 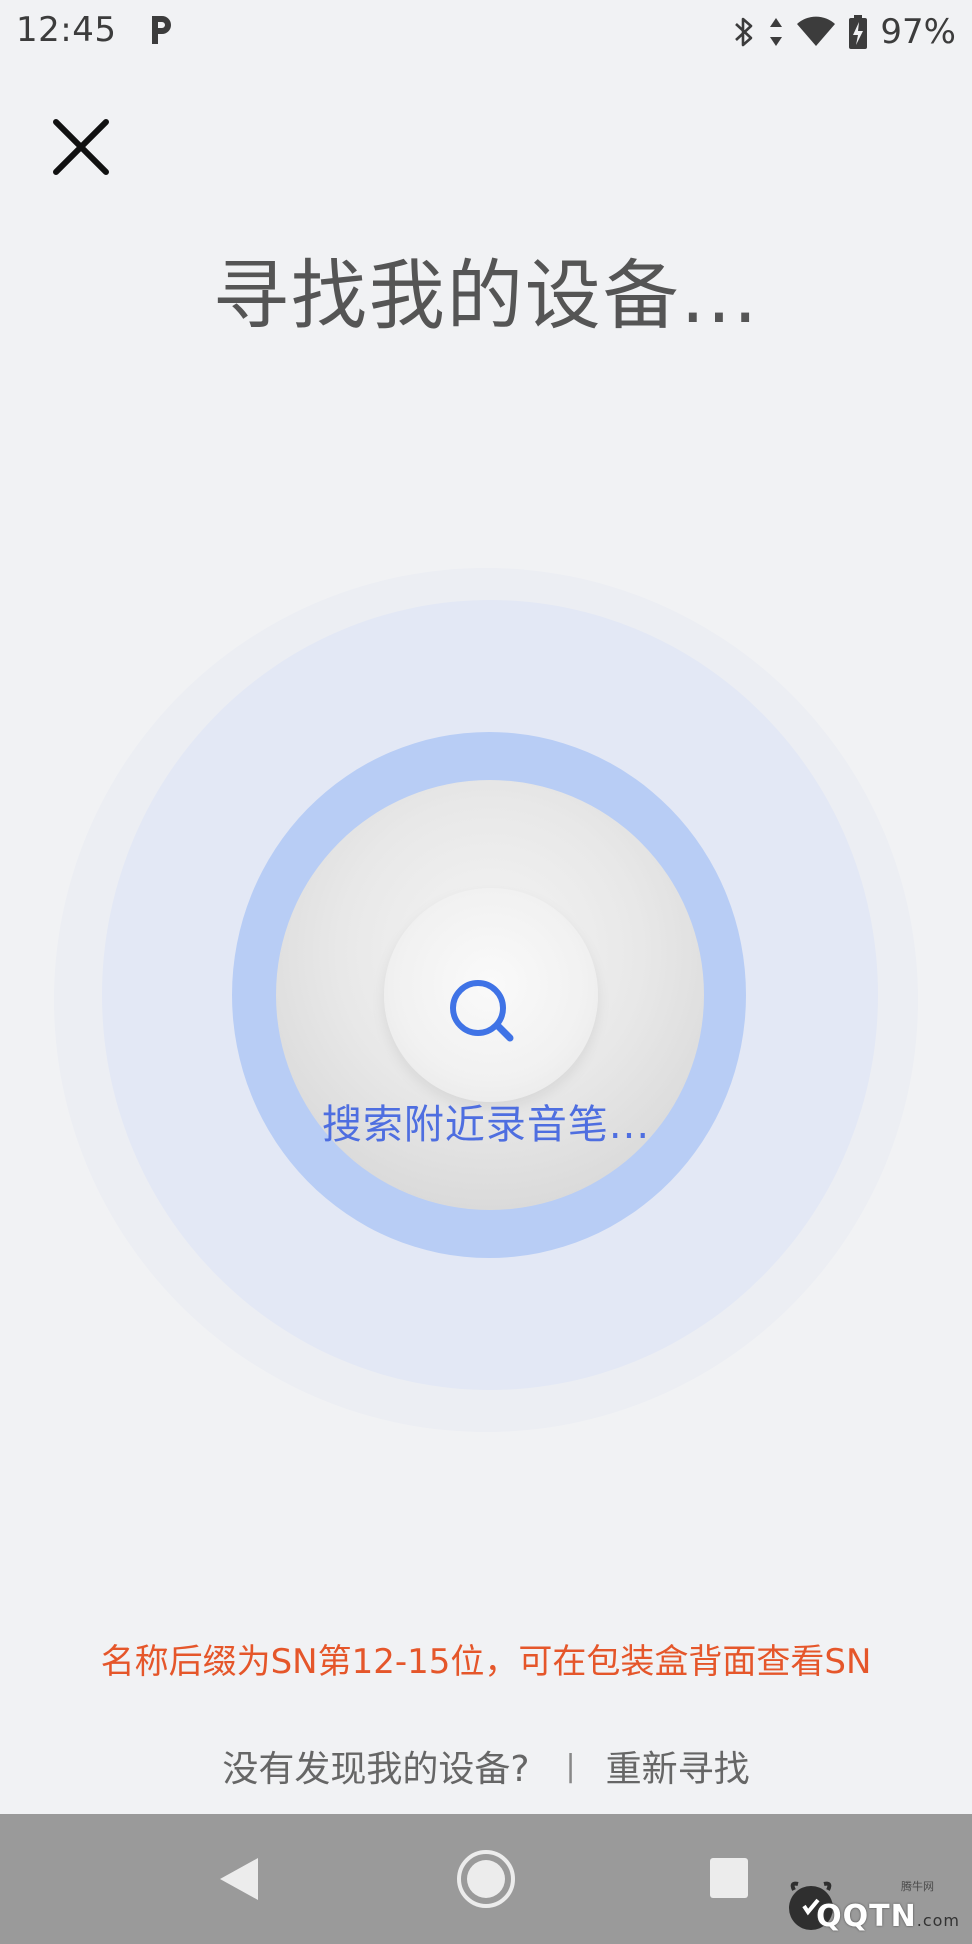 I want to click on radar-ring-disc, so click(x=490, y=995).